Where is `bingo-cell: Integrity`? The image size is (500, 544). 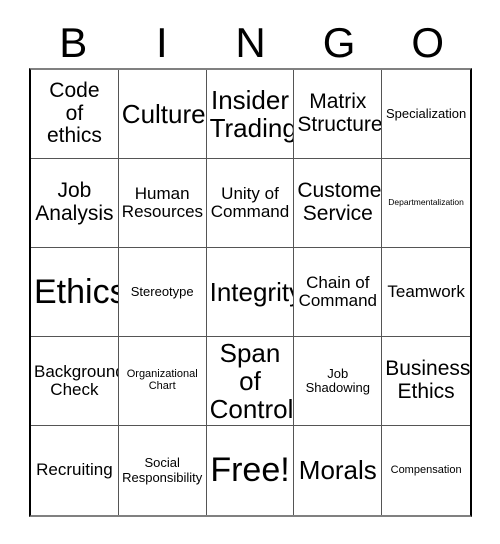
bingo-cell: Integrity is located at coordinates (250, 292).